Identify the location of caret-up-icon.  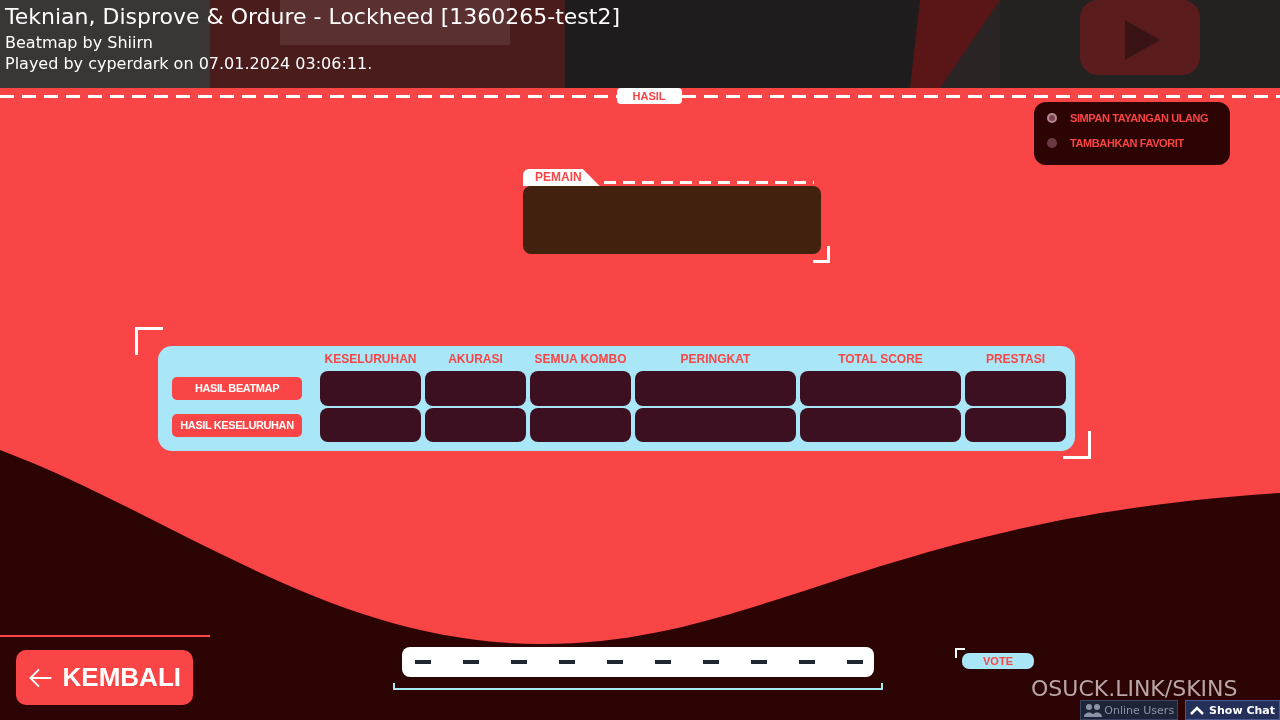
(1197, 710).